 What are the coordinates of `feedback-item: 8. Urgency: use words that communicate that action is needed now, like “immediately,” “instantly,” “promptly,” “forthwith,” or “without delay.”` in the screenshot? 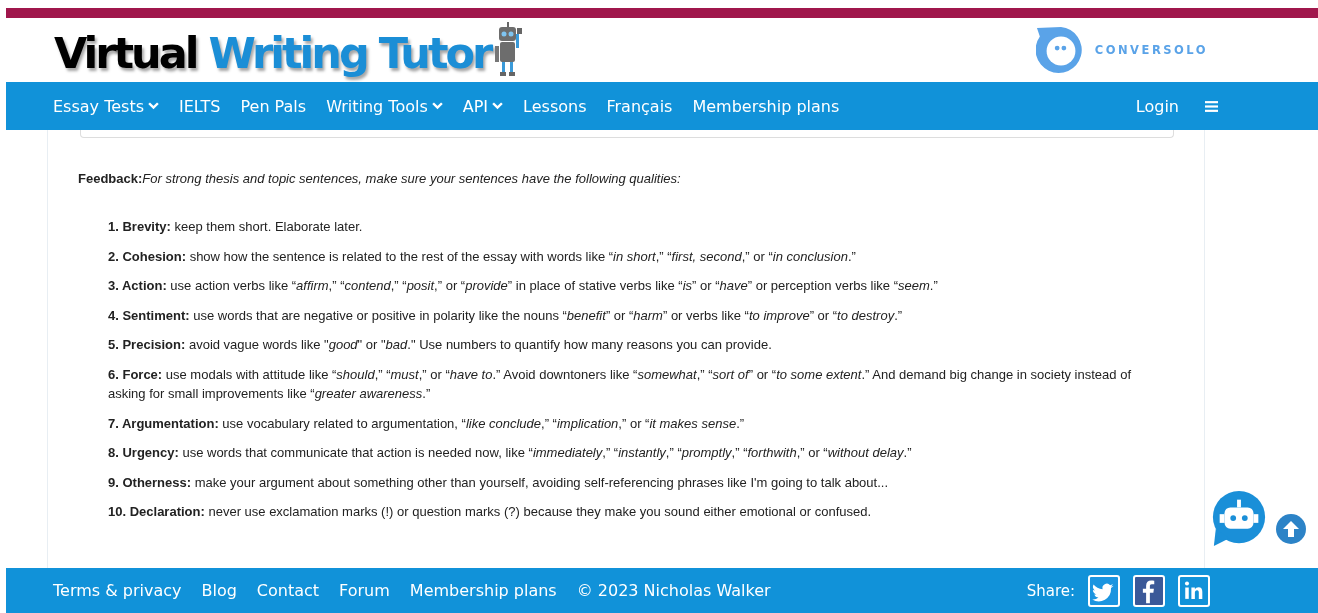 It's located at (510, 453).